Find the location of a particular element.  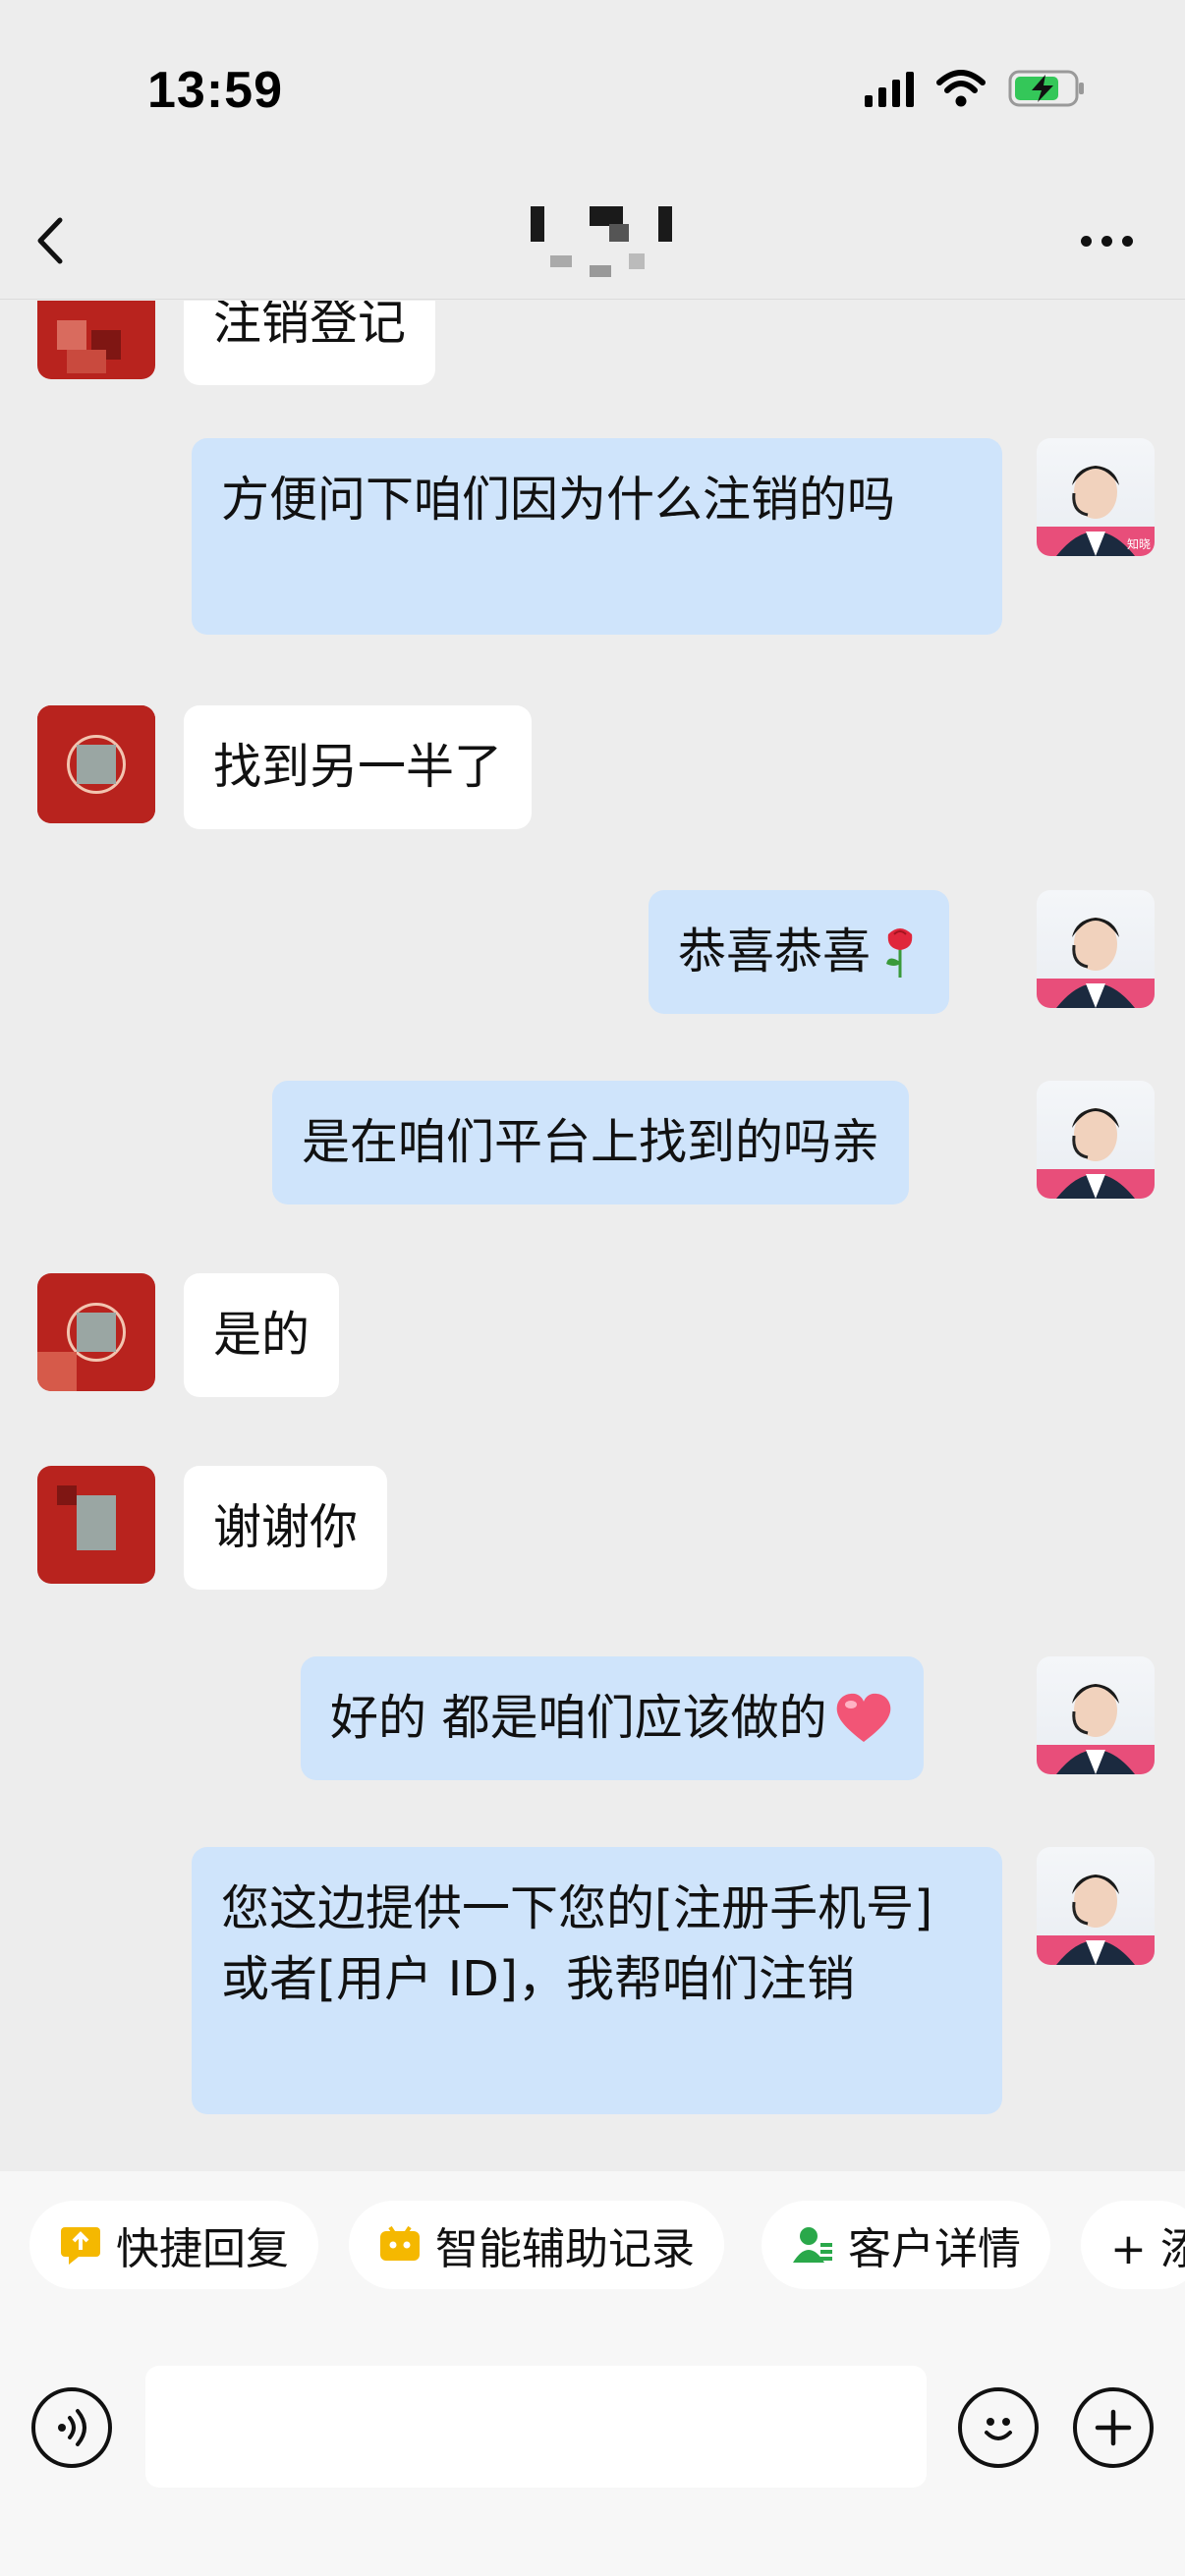

plus-button is located at coordinates (1114, 2427).